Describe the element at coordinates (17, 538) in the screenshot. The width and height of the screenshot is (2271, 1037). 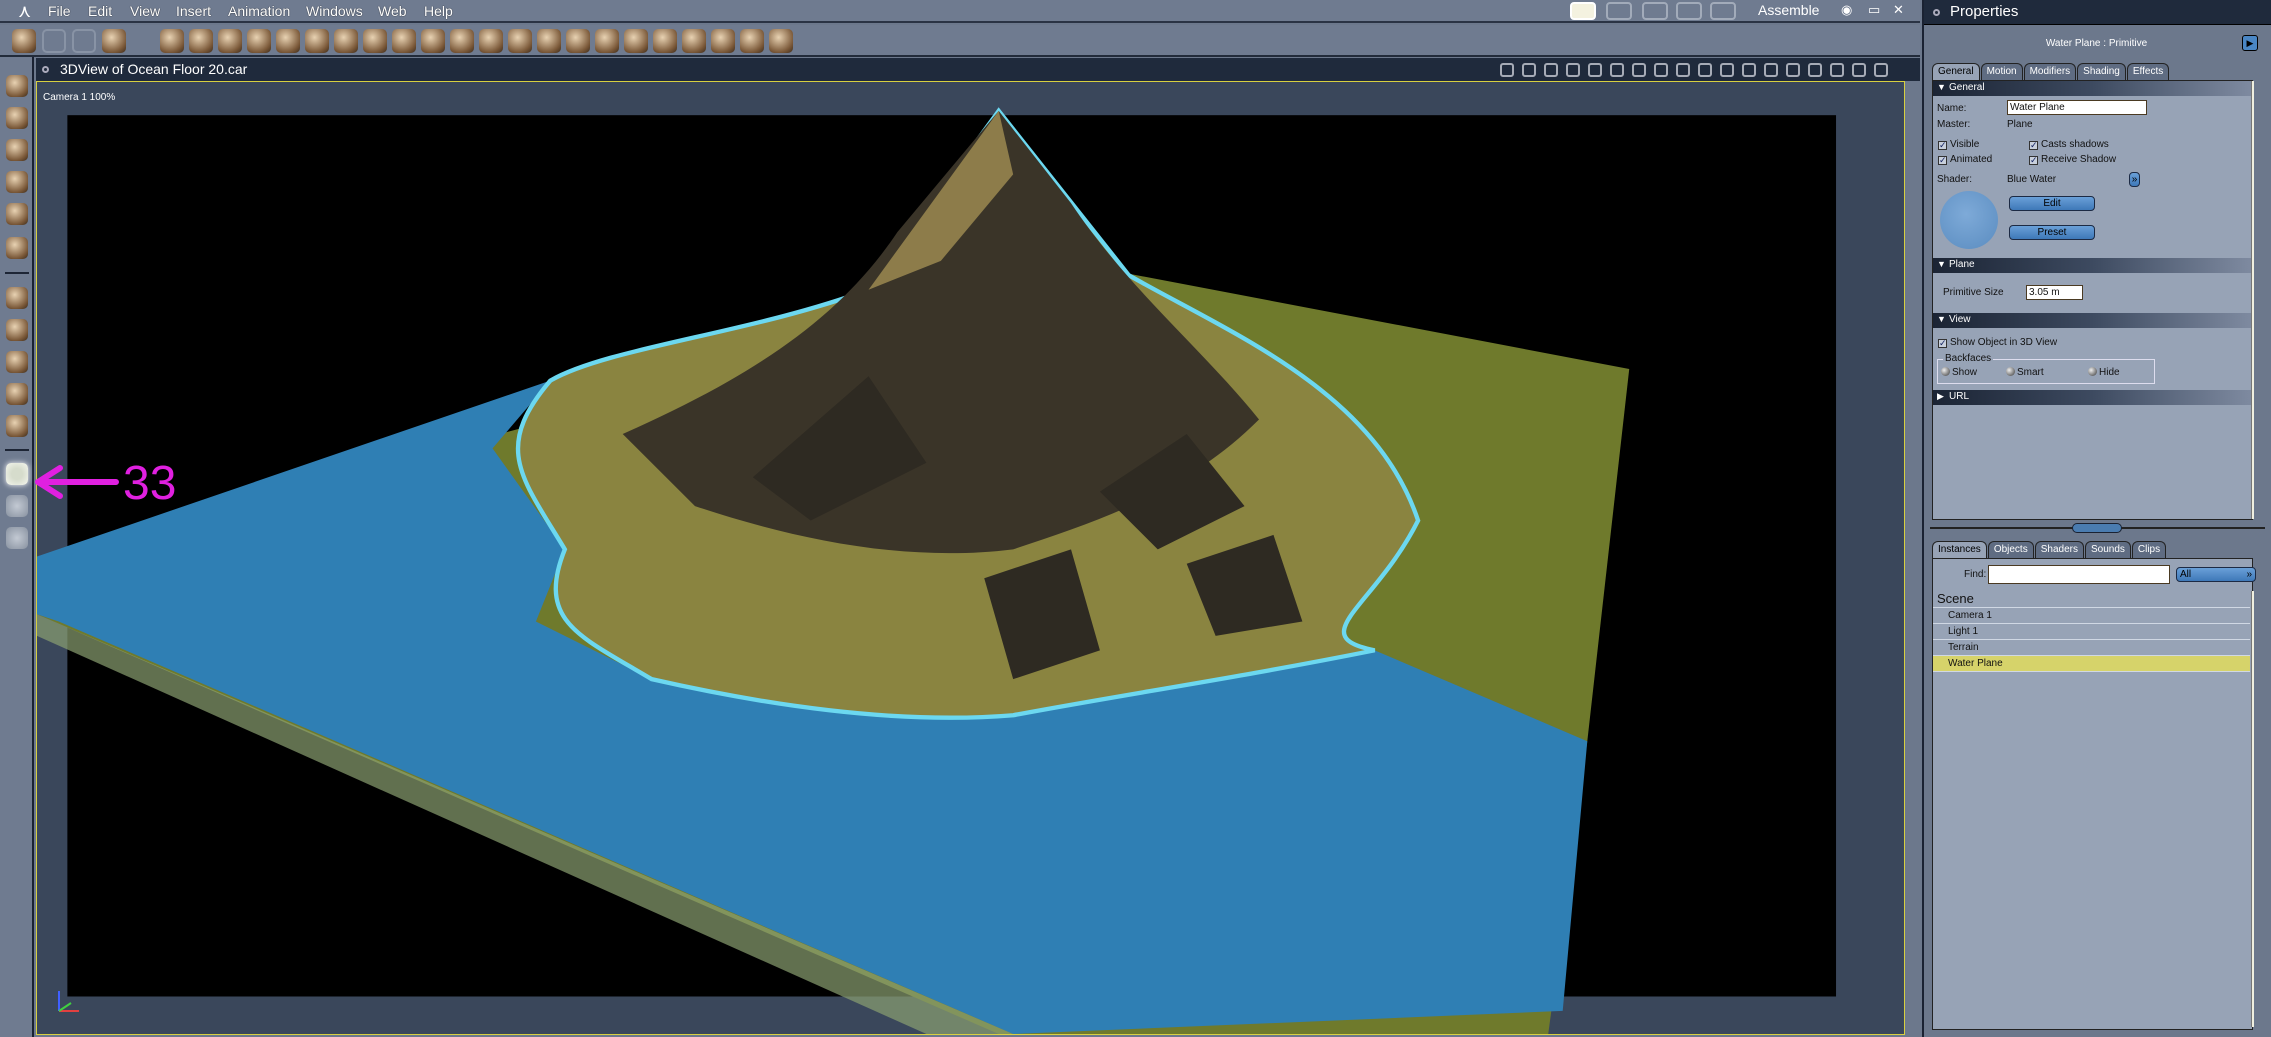
I see `zoom-magnifier-icon` at that location.